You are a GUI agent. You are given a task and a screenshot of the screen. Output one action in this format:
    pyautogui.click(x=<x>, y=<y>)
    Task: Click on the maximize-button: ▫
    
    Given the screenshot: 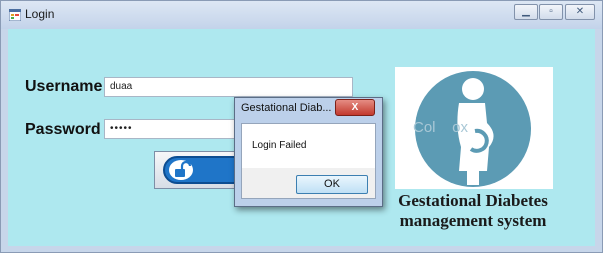 What is the action you would take?
    pyautogui.click(x=551, y=12)
    